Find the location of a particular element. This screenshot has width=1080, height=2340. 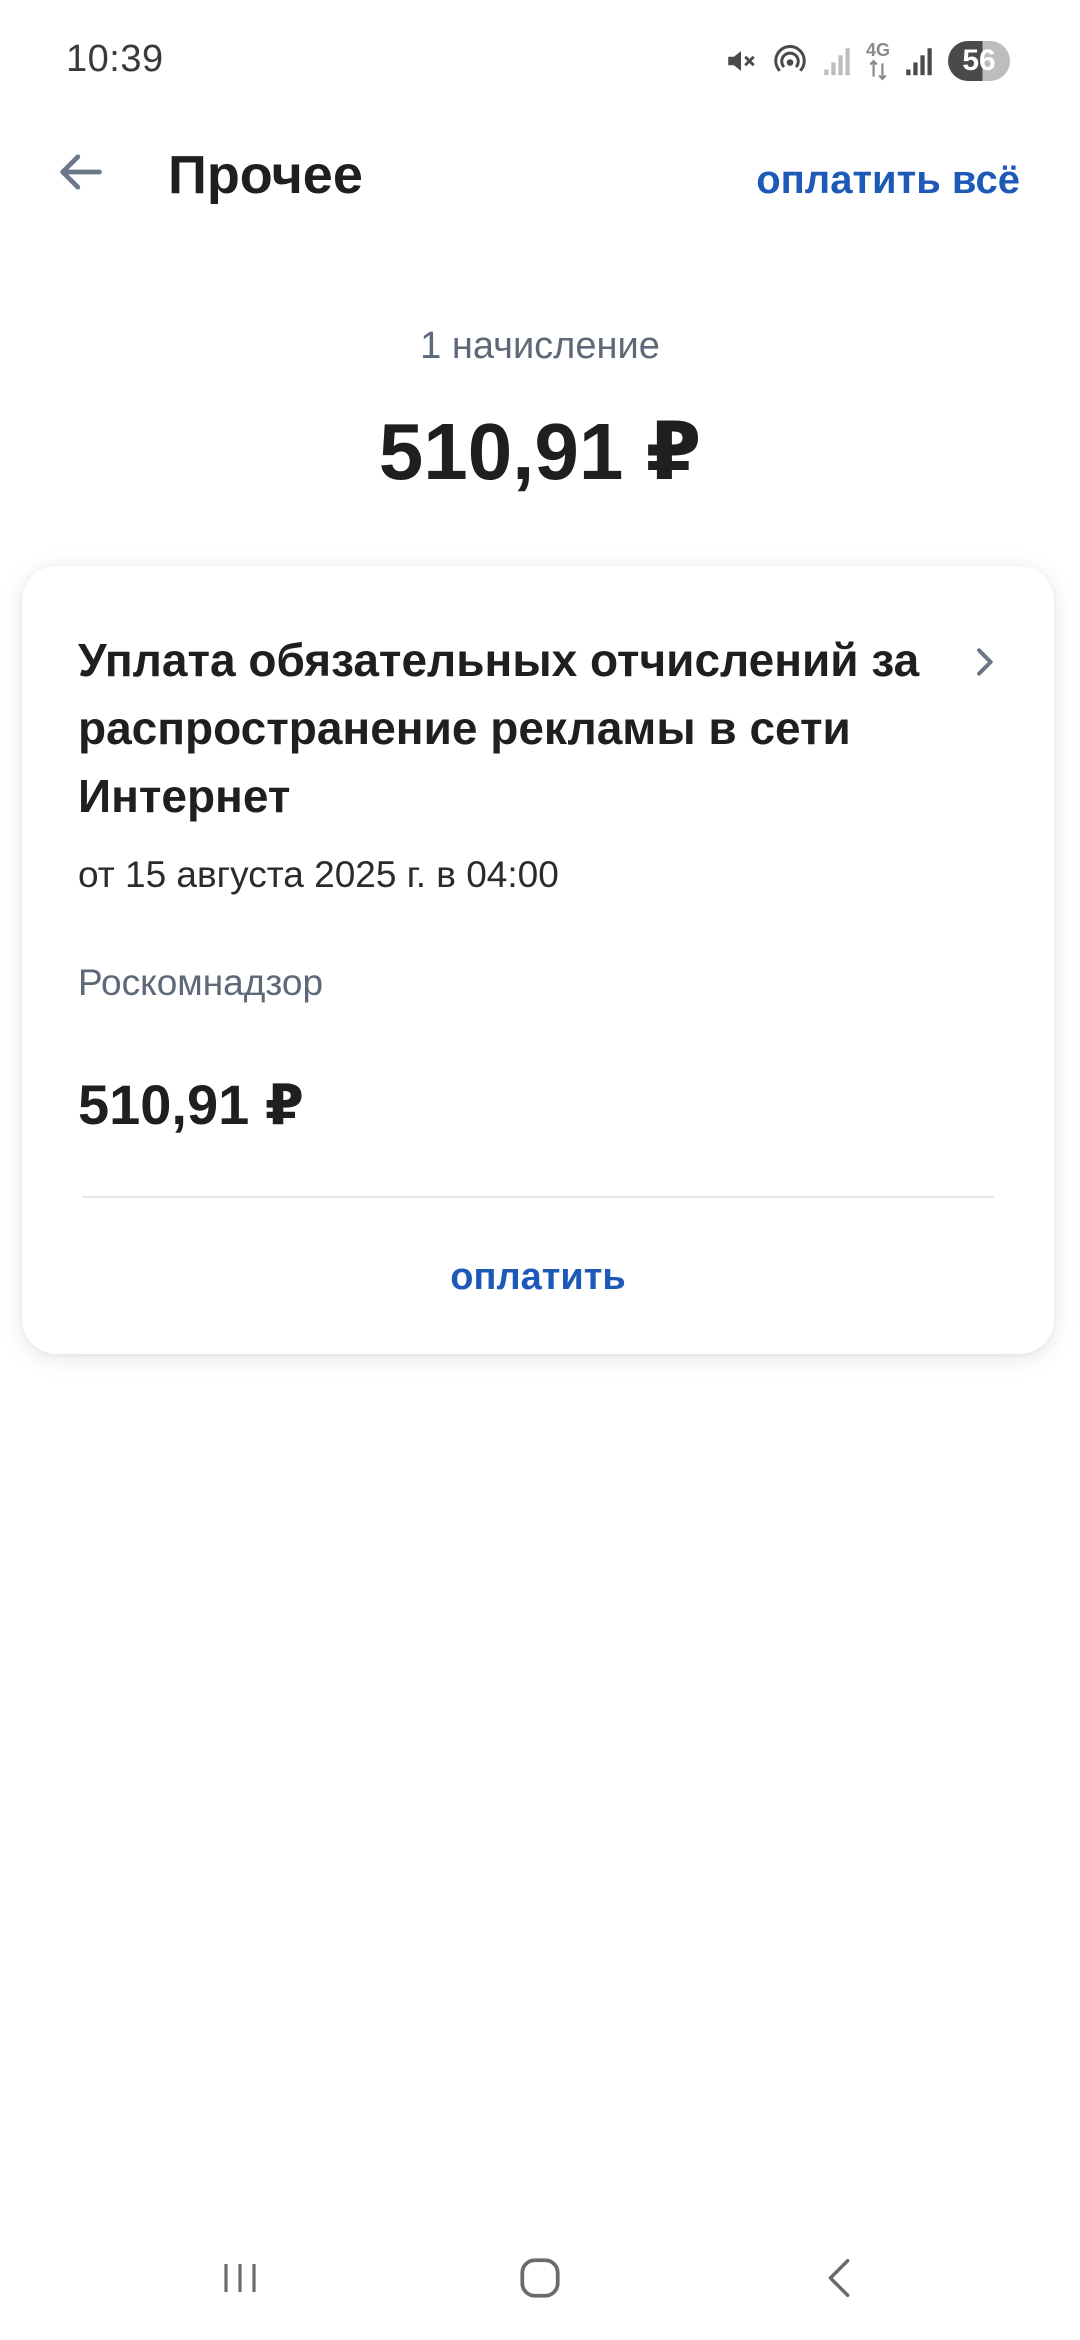

charge-organization: Роскомнадзор is located at coordinates (201, 982).